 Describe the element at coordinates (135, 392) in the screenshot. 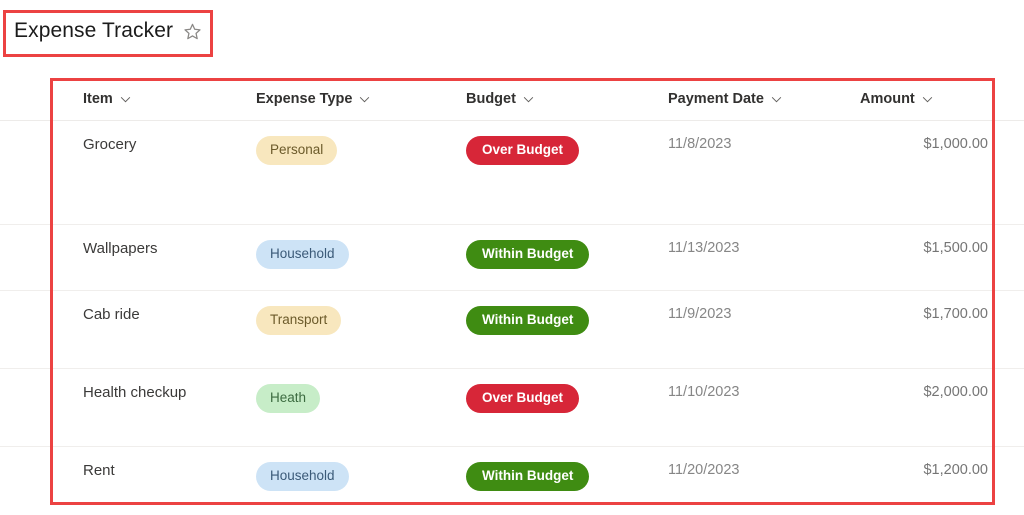

I see `item-name: Health checkup` at that location.